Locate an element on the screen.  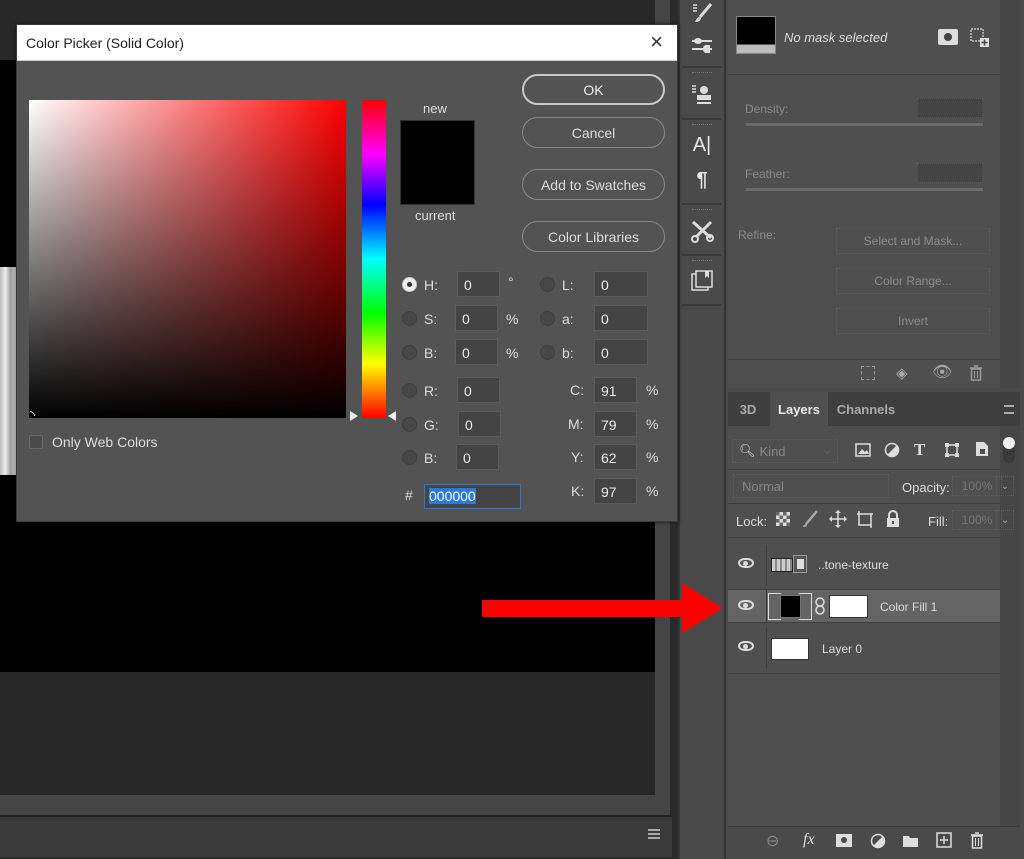
lock-image-pixels-icon is located at coordinates (810, 521).